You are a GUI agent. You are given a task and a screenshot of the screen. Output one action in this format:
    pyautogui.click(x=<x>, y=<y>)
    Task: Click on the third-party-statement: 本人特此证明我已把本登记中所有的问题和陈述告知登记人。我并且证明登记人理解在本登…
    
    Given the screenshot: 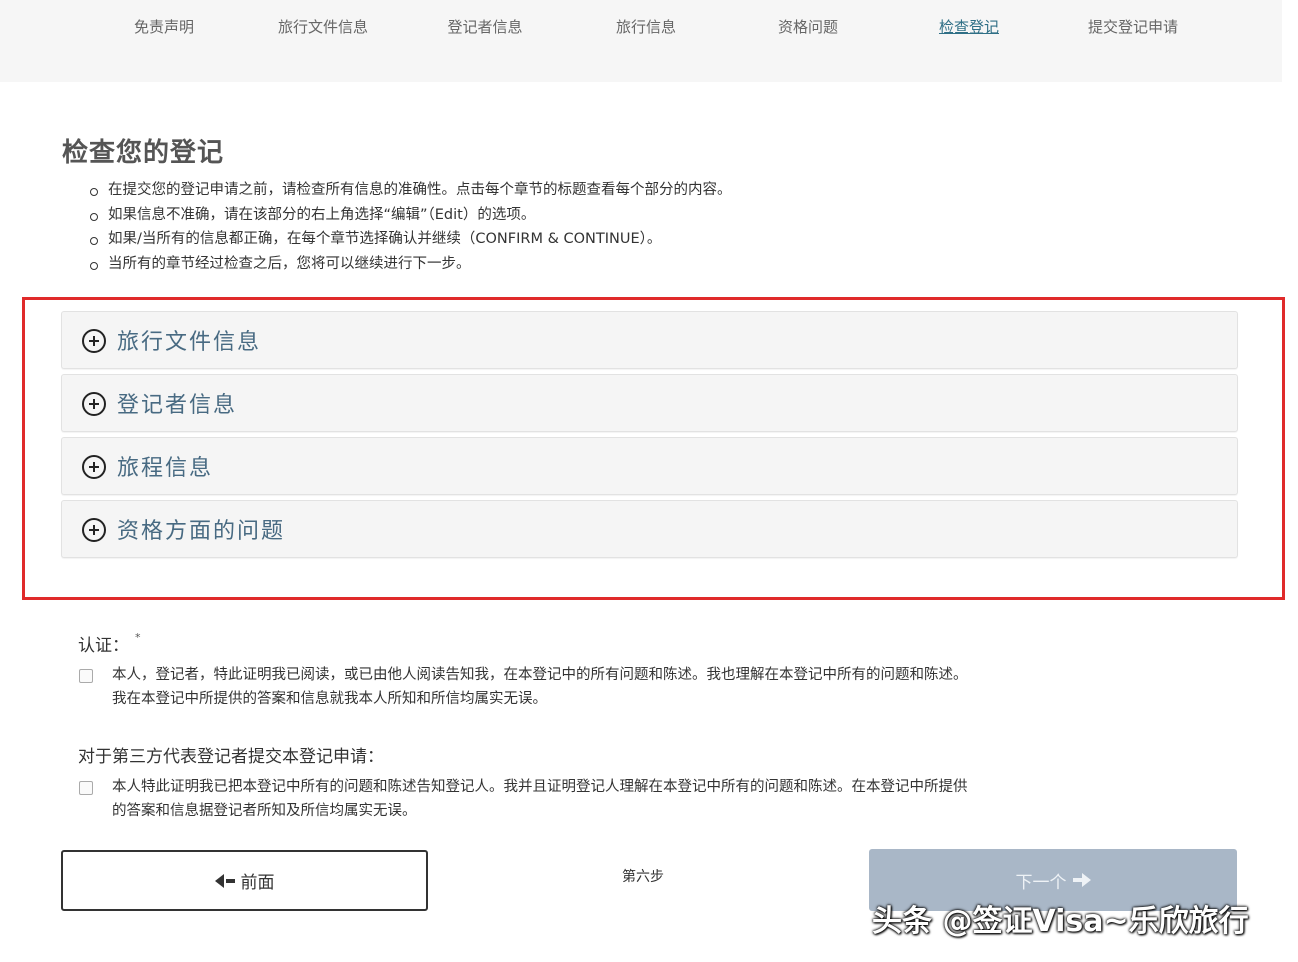 What is the action you would take?
    pyautogui.click(x=627, y=799)
    